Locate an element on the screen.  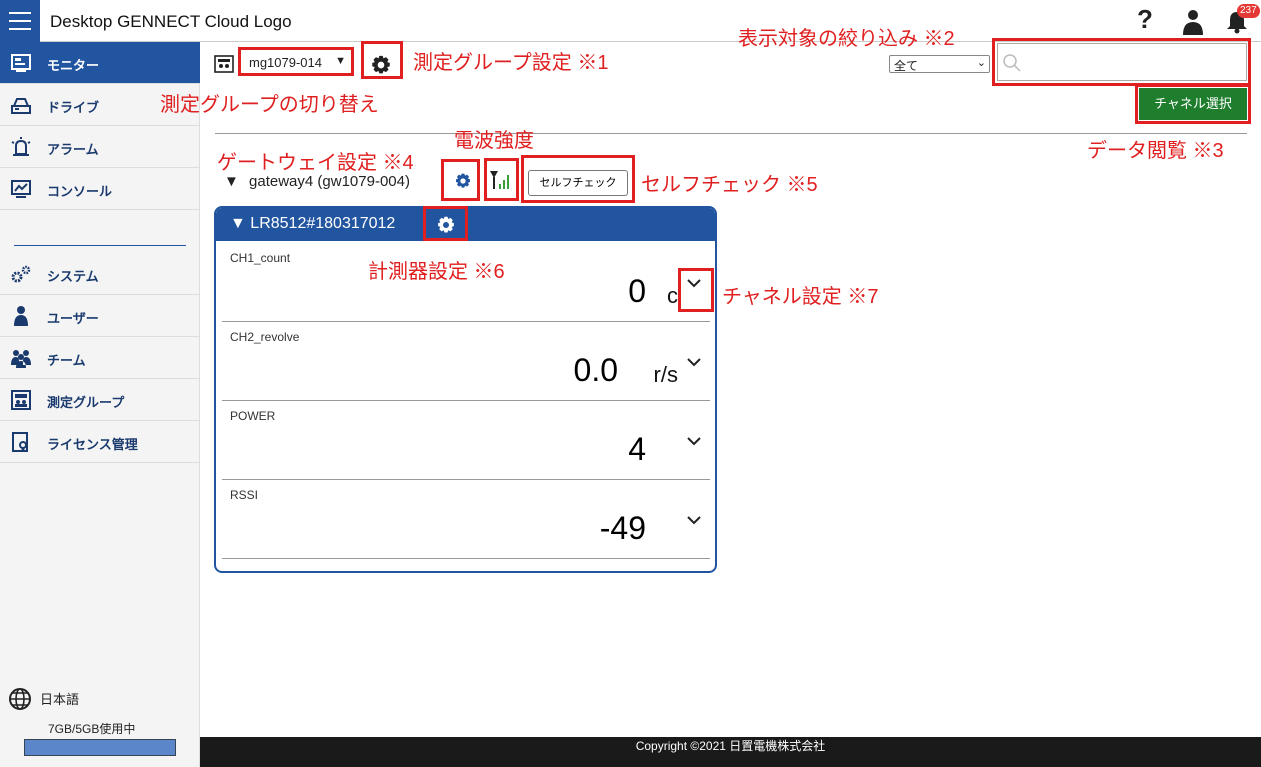
storage-usage-bar is located at coordinates (100, 747).